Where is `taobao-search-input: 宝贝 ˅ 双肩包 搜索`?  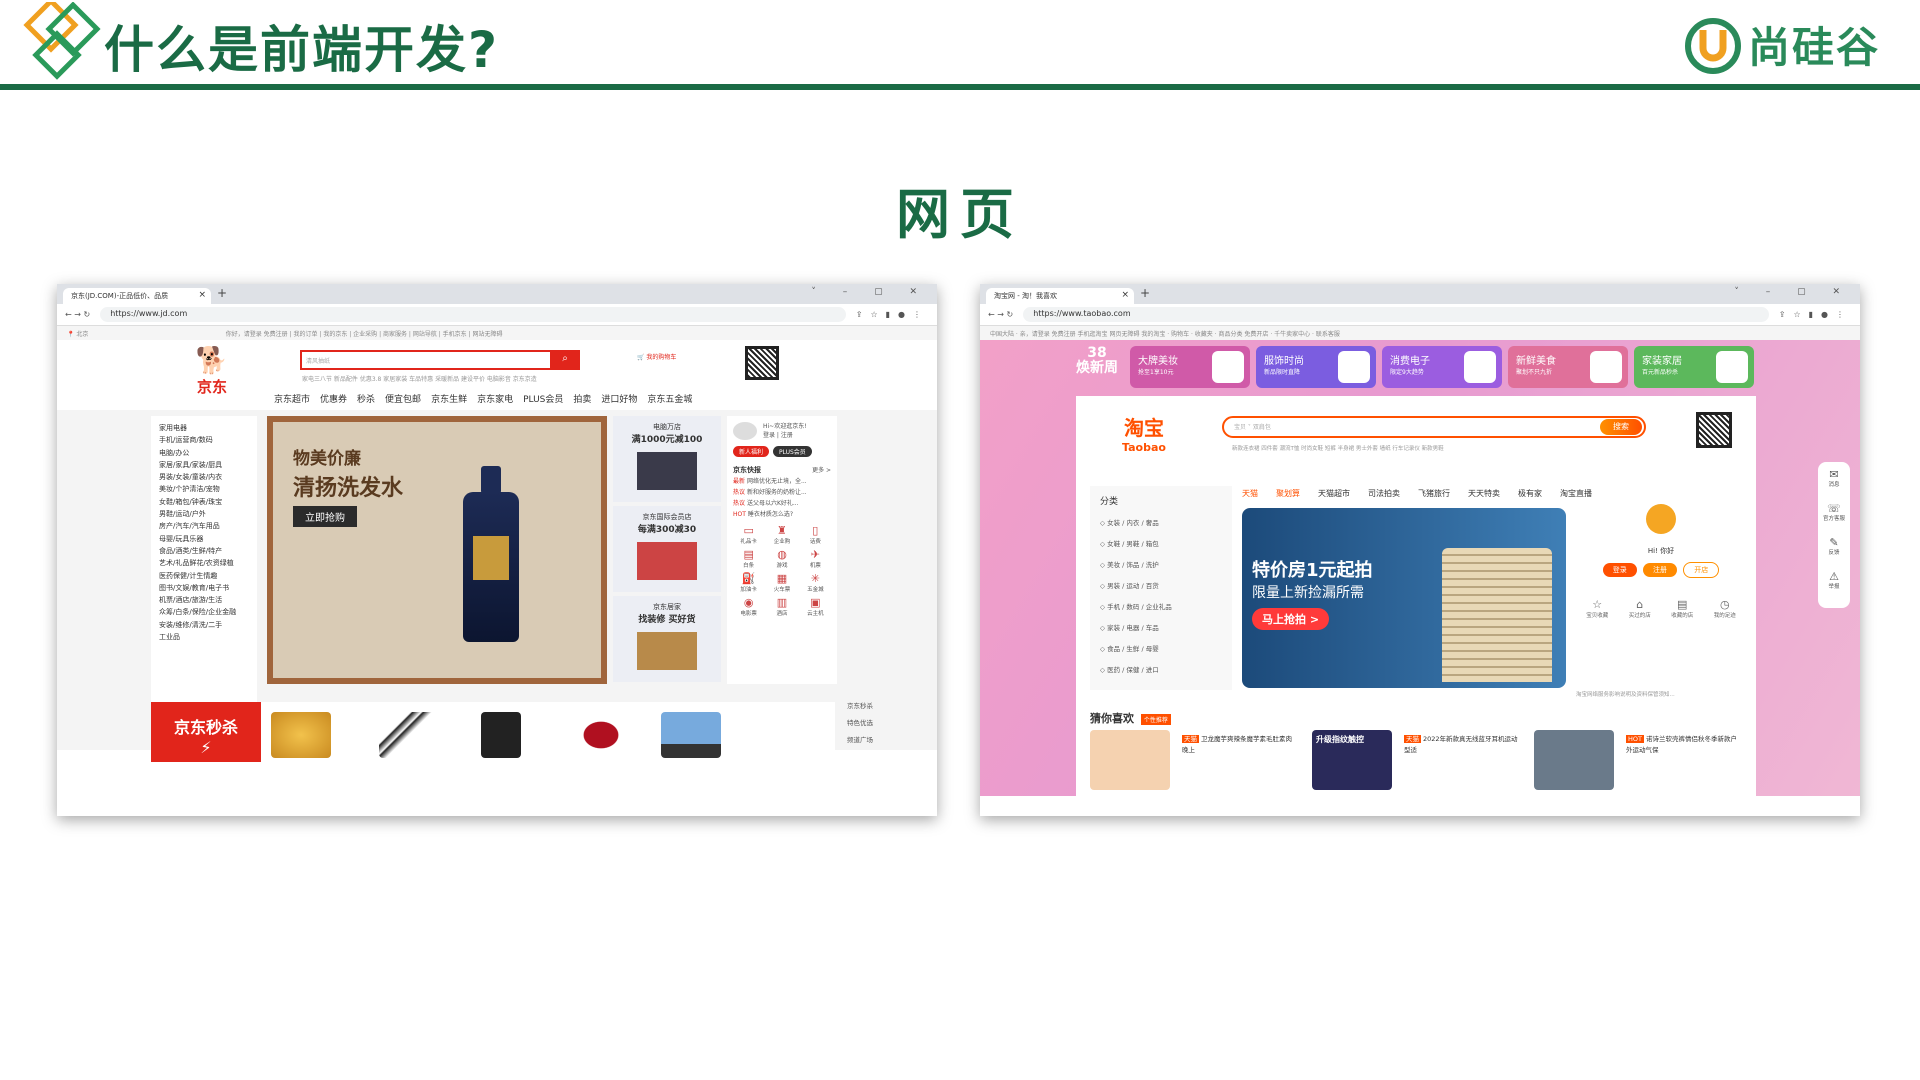 taobao-search-input: 宝贝 ˅ 双肩包 搜索 is located at coordinates (1434, 427).